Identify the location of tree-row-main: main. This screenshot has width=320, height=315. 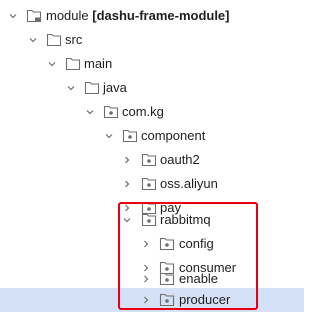
(152, 64).